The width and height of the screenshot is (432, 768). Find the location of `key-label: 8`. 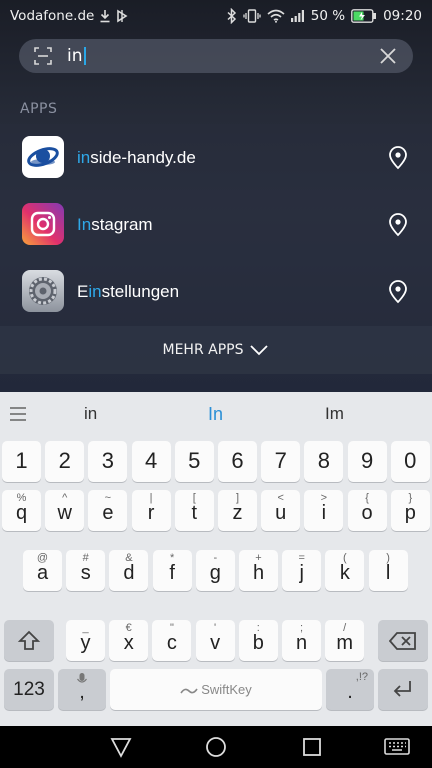

key-label: 8 is located at coordinates (324, 460).